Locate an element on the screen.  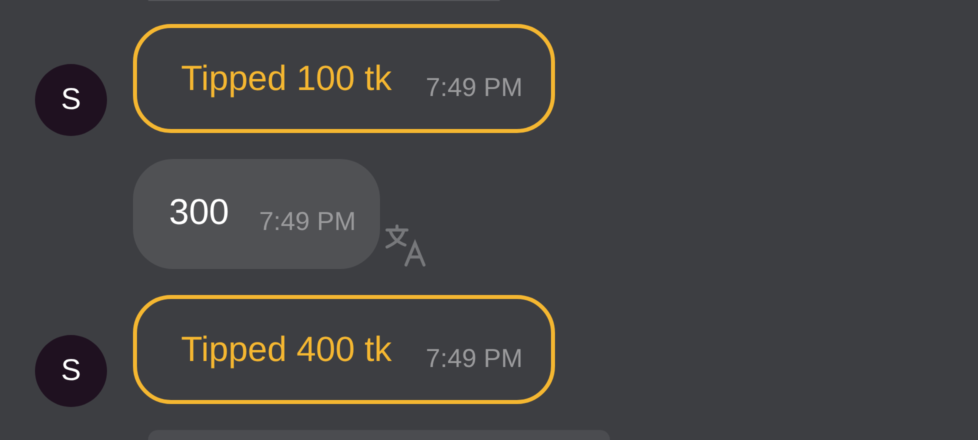
tip-text: Tipped 400 tk is located at coordinates (286, 349).